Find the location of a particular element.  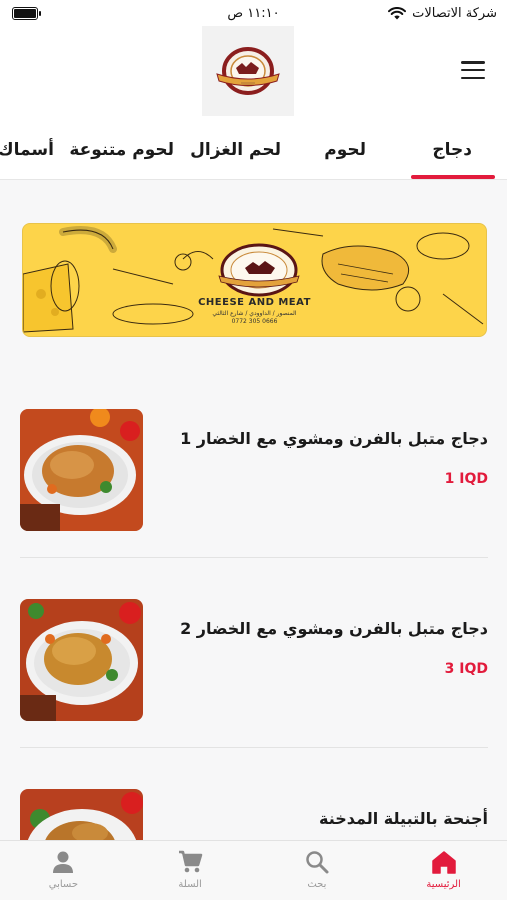

product-price: 1 IQD is located at coordinates (466, 479).